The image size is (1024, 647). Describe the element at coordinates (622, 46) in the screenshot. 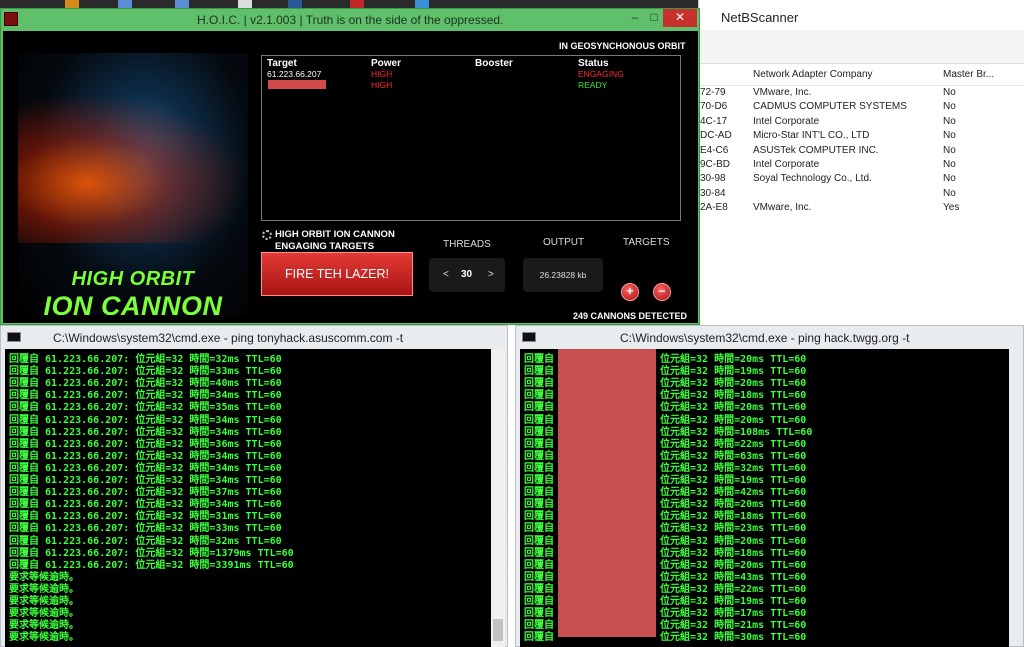

I see `orbit-label: IN GEOSYNCHONOUS ORBIT` at that location.